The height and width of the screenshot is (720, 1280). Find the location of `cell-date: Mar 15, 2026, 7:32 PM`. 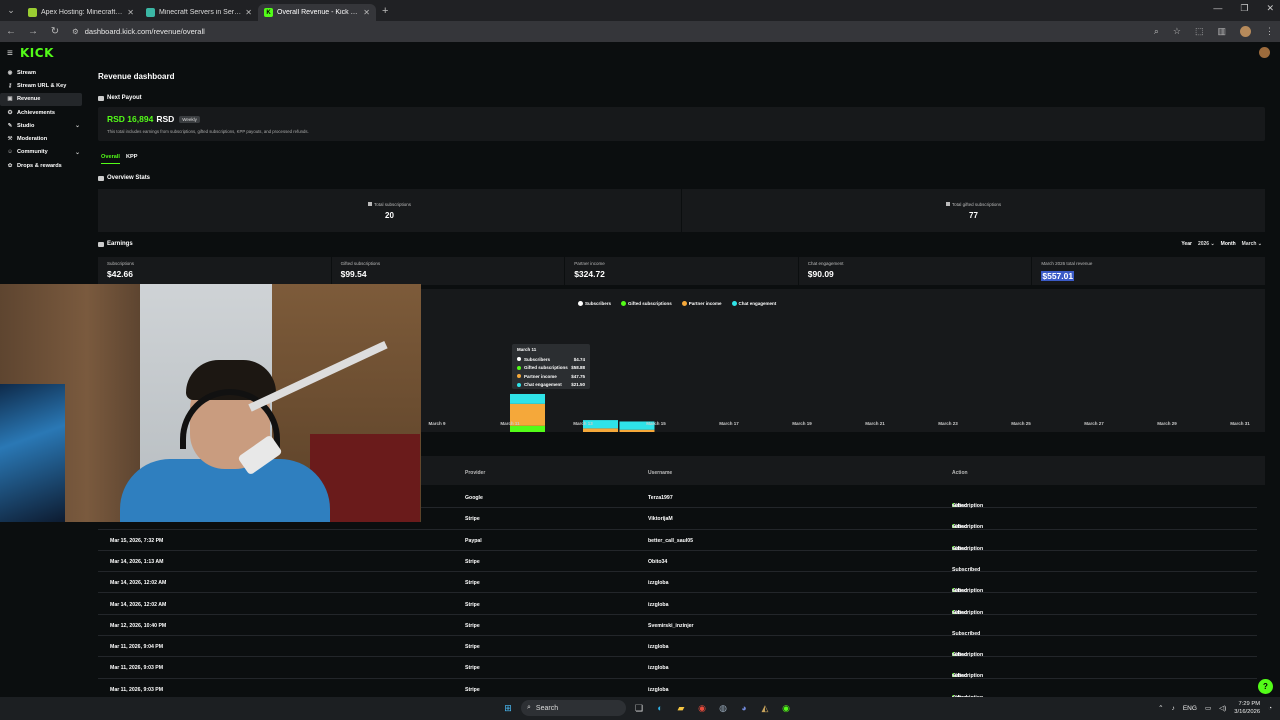

cell-date: Mar 15, 2026, 7:32 PM is located at coordinates (137, 540).